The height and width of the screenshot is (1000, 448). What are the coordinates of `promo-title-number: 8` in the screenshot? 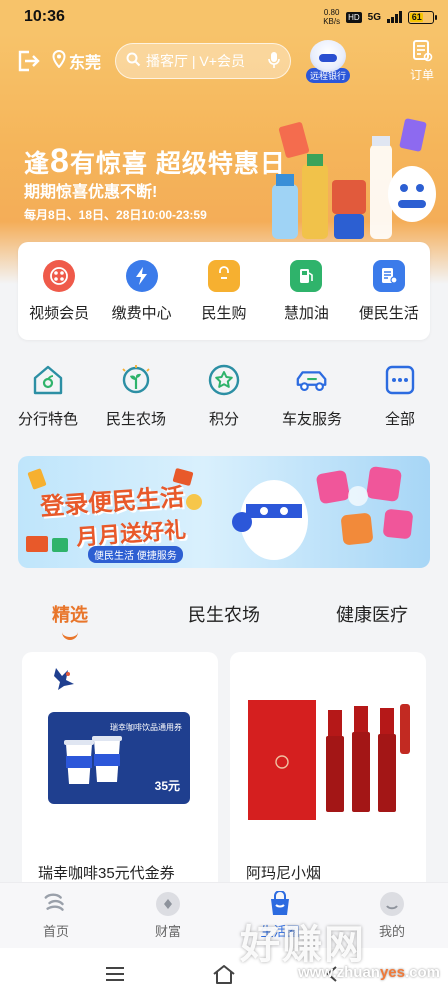 It's located at (60, 161).